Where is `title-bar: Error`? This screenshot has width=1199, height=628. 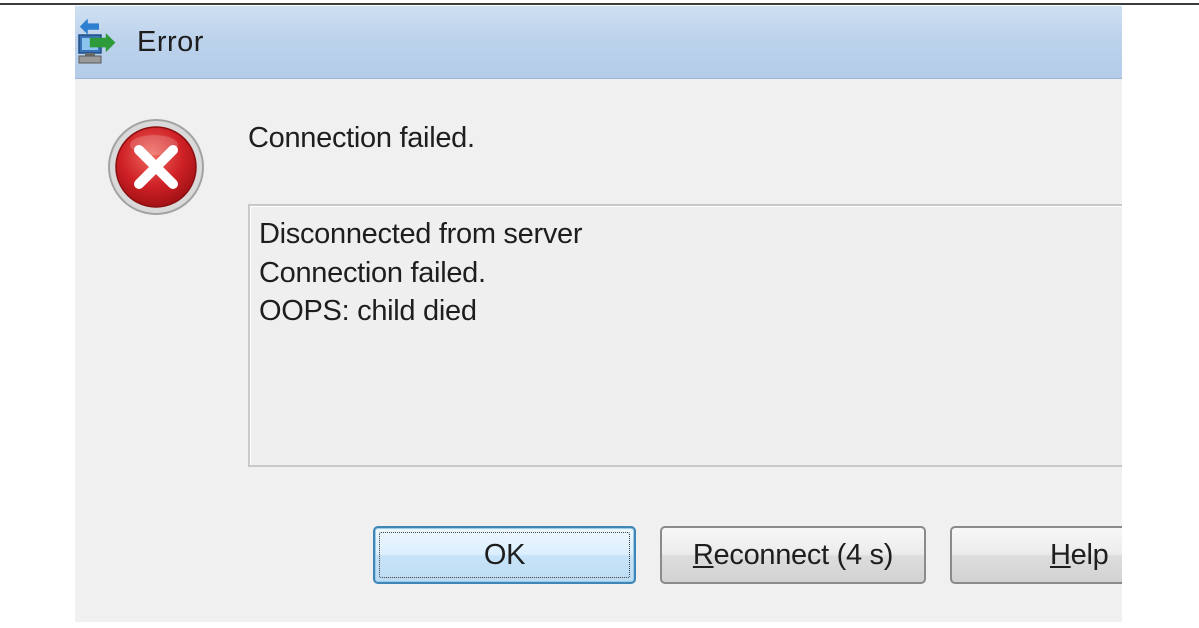
title-bar: Error is located at coordinates (598, 42).